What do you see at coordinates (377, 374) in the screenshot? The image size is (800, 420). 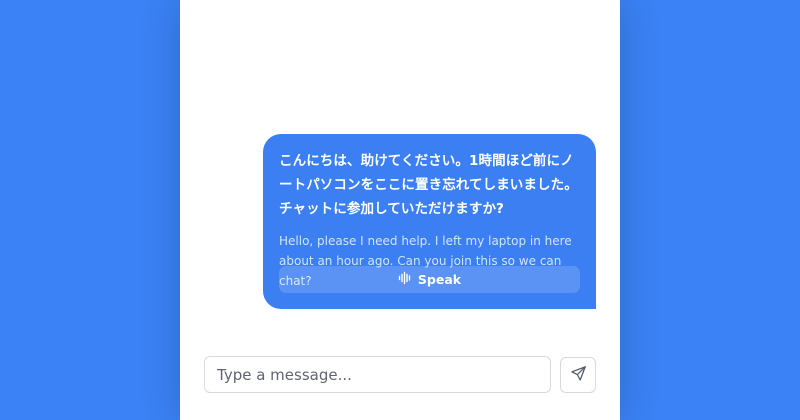 I see `message-input` at bounding box center [377, 374].